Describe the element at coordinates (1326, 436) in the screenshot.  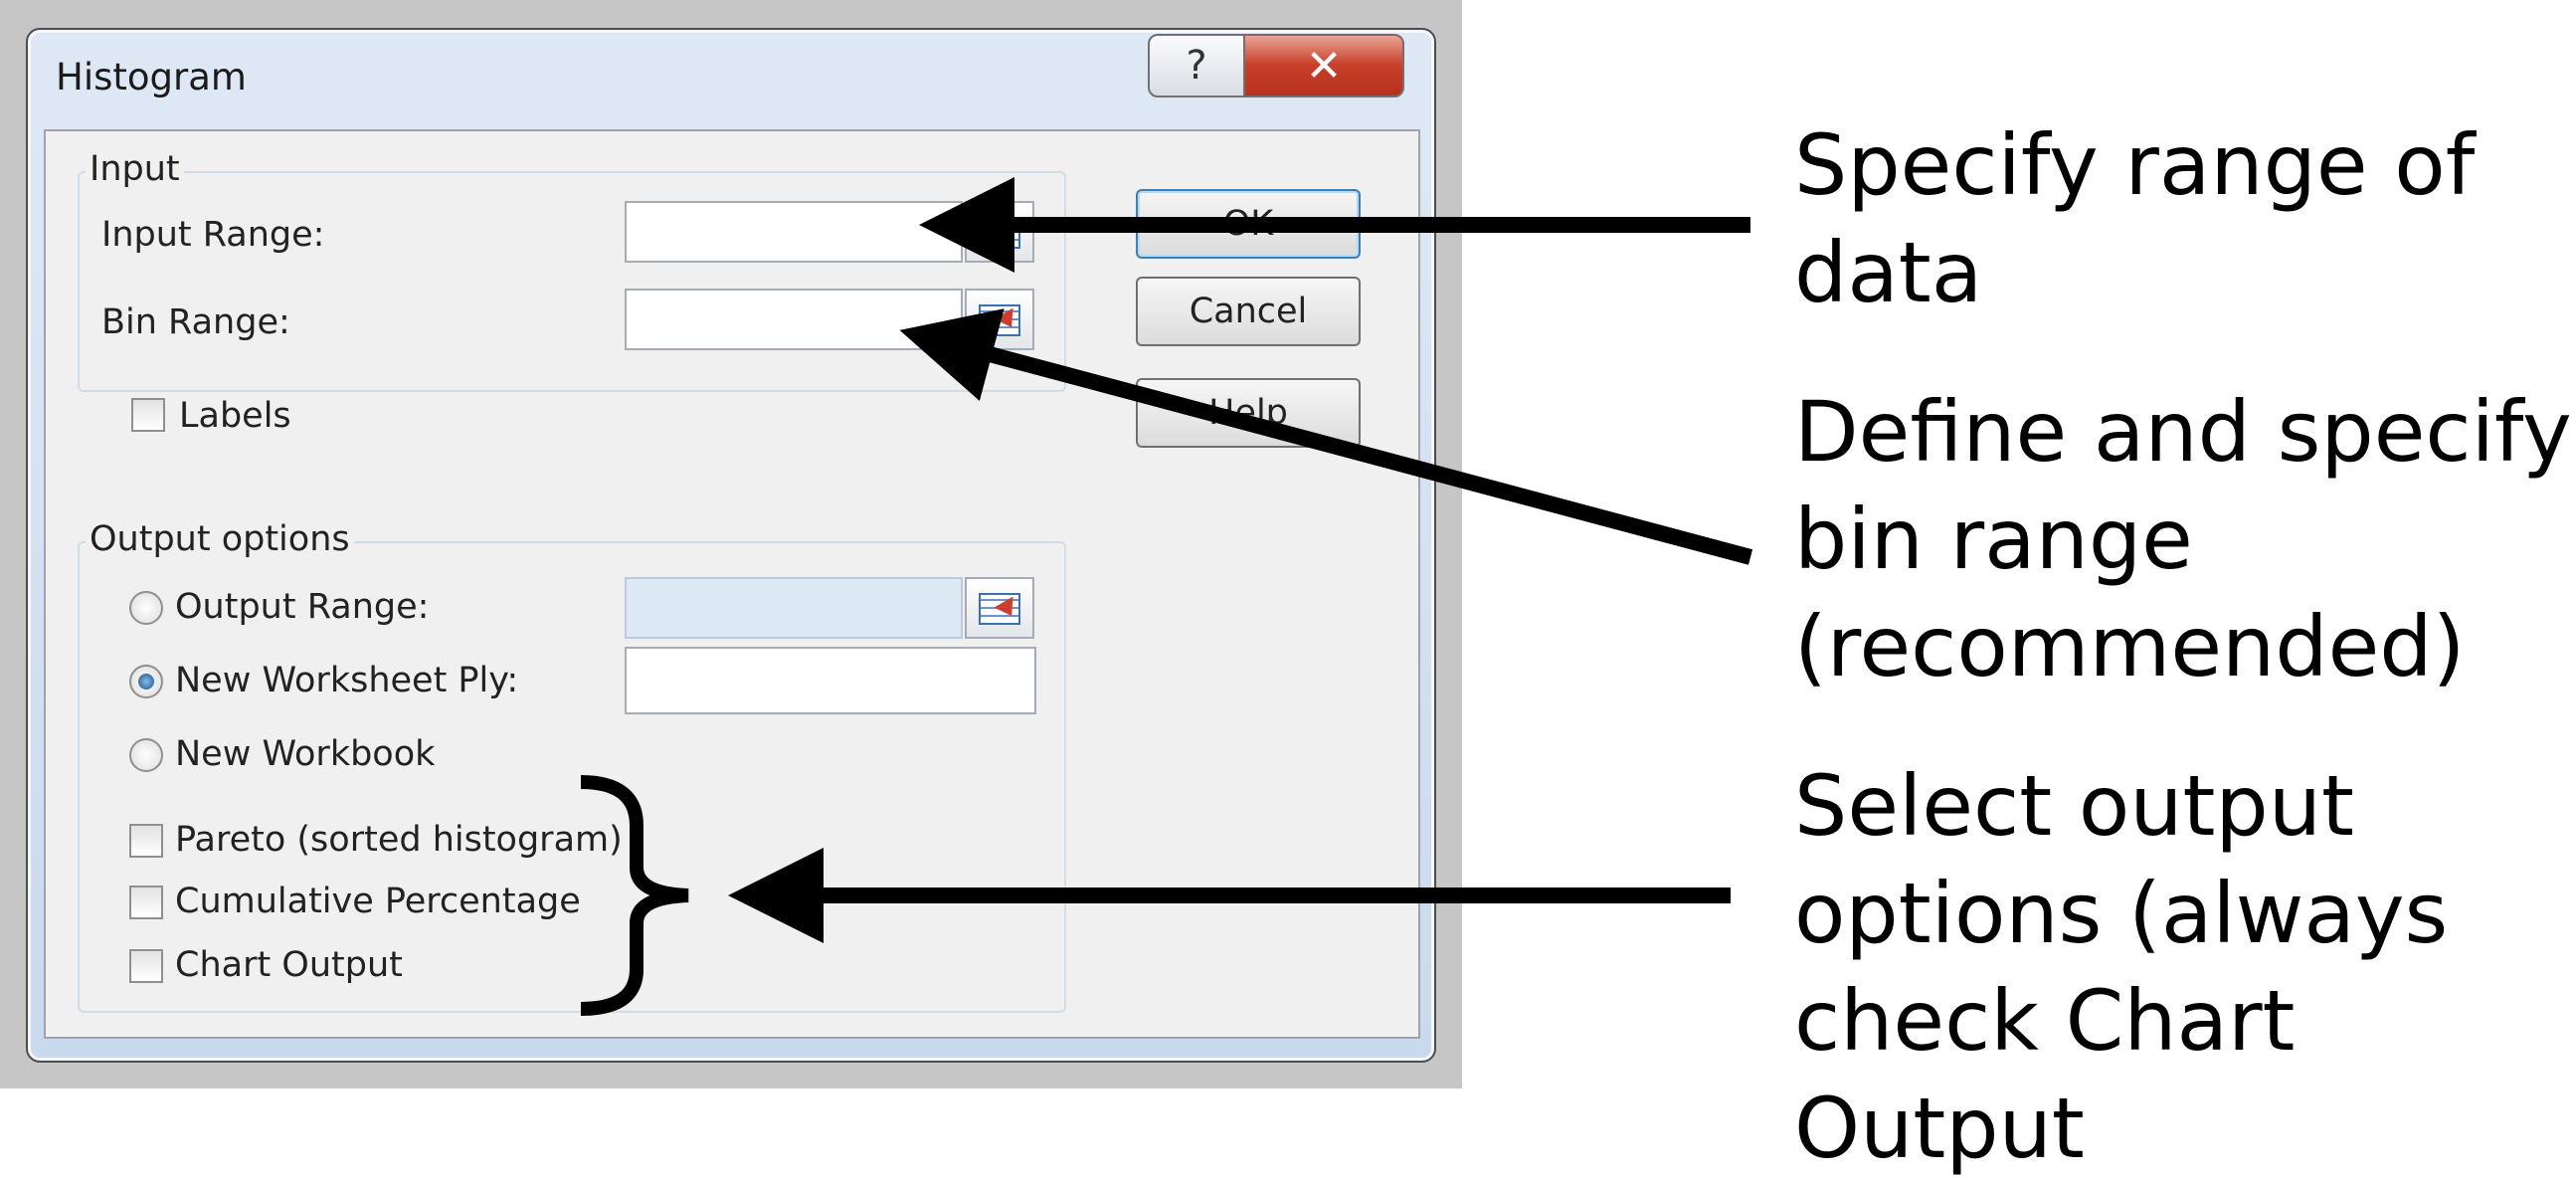
I see `arrow-to-bin-range` at that location.